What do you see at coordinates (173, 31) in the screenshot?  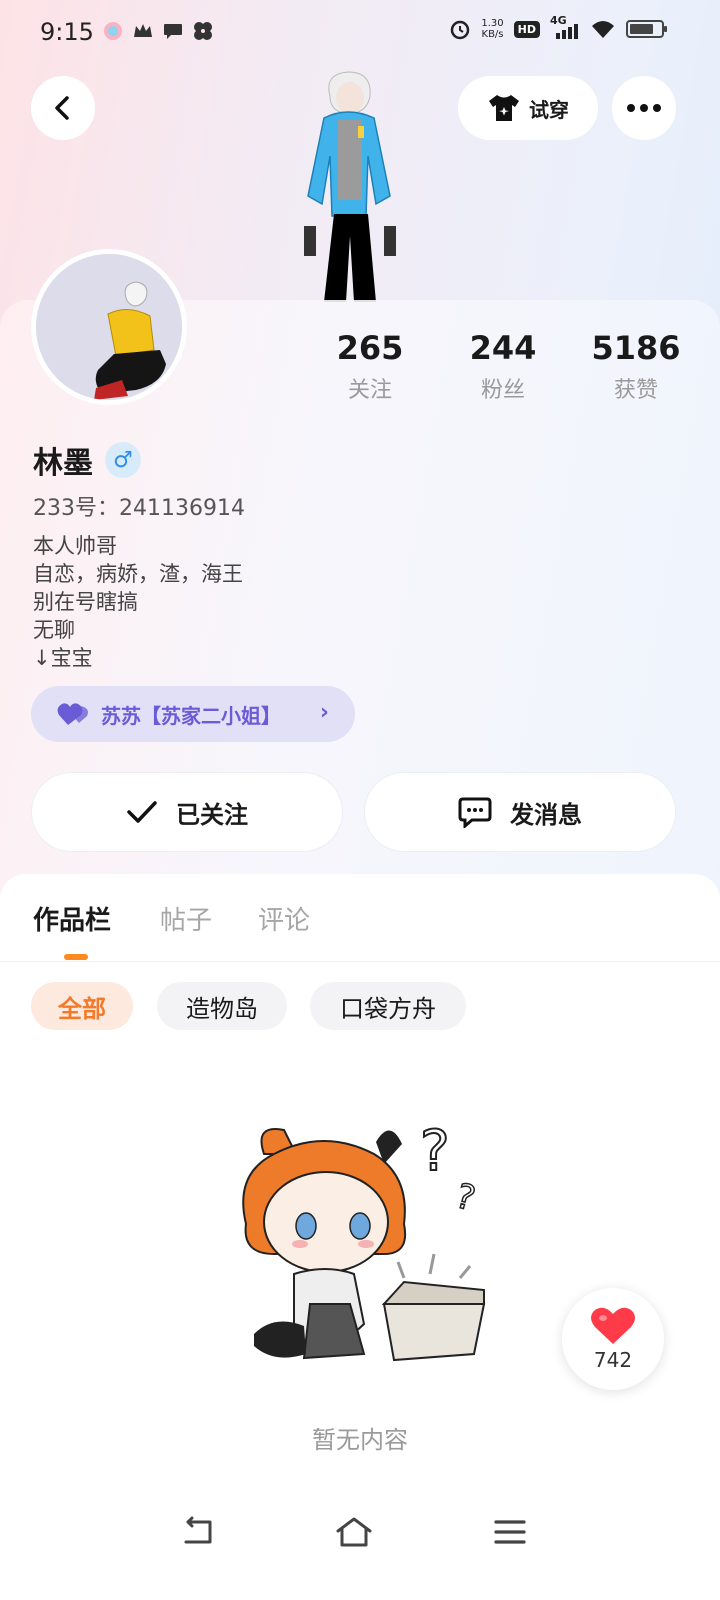 I see `chat-bubble-icon` at bounding box center [173, 31].